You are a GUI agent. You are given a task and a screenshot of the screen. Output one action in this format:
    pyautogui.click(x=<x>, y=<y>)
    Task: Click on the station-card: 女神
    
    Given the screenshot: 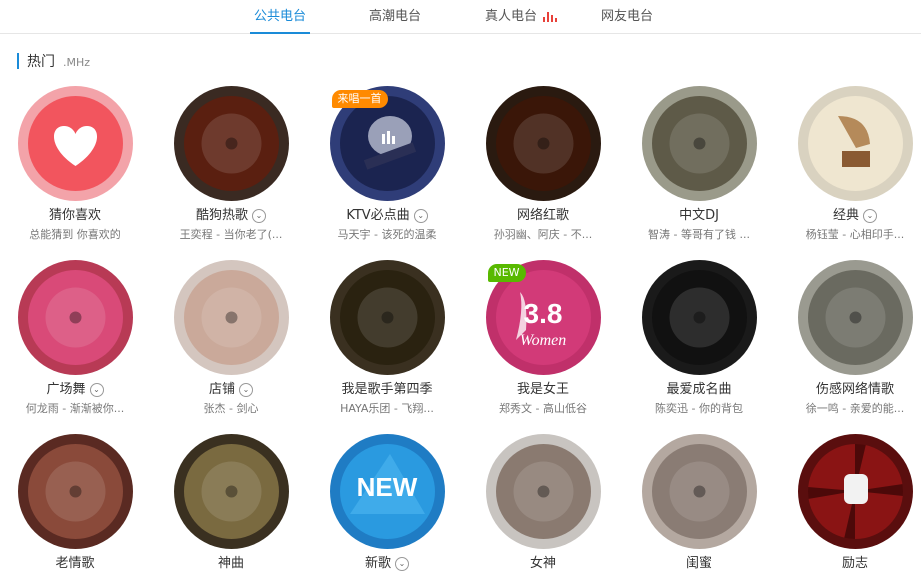 What is the action you would take?
    pyautogui.click(x=543, y=503)
    